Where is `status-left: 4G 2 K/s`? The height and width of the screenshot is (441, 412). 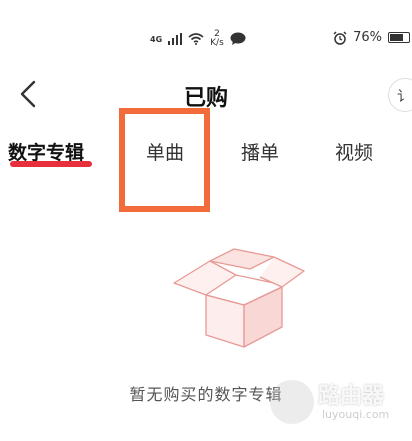
status-left: 4G 2 K/s is located at coordinates (198, 39).